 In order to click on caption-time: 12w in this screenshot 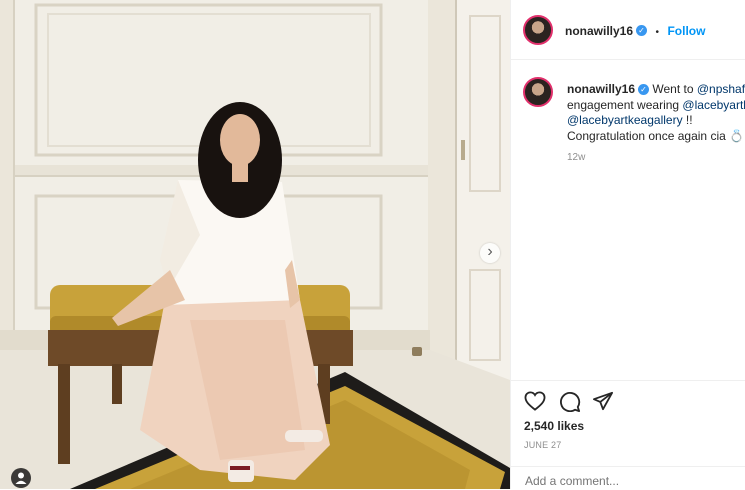, I will do `click(576, 157)`.